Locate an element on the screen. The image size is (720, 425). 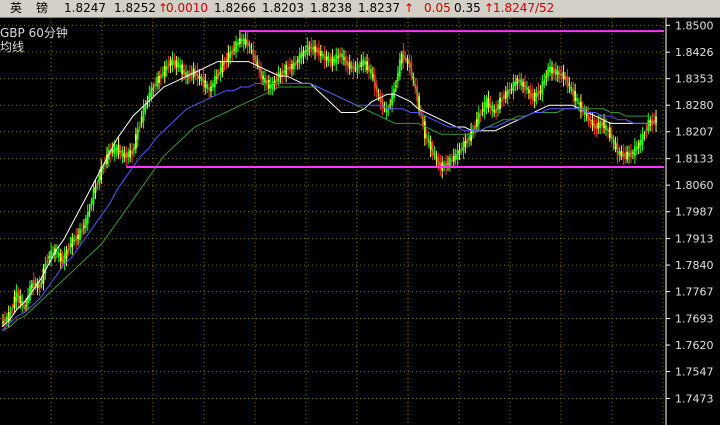
pct-arrow-icon: ↑ is located at coordinates (409, 8).